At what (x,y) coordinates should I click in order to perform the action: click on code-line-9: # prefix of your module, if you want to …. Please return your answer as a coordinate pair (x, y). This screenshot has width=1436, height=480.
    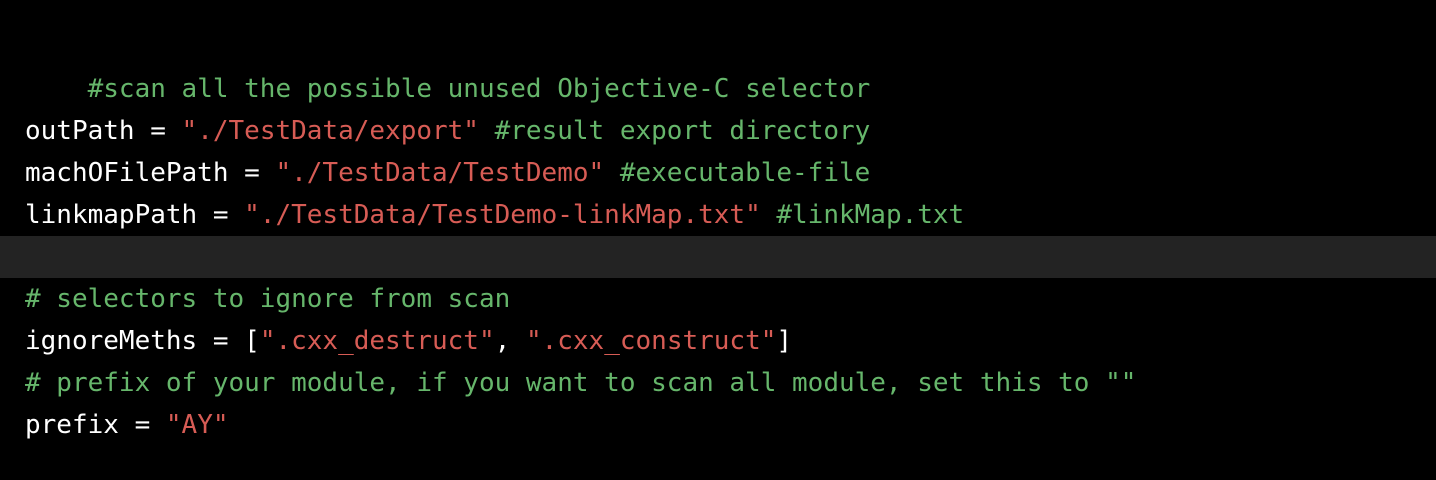
    Looking at the image, I should click on (718, 383).